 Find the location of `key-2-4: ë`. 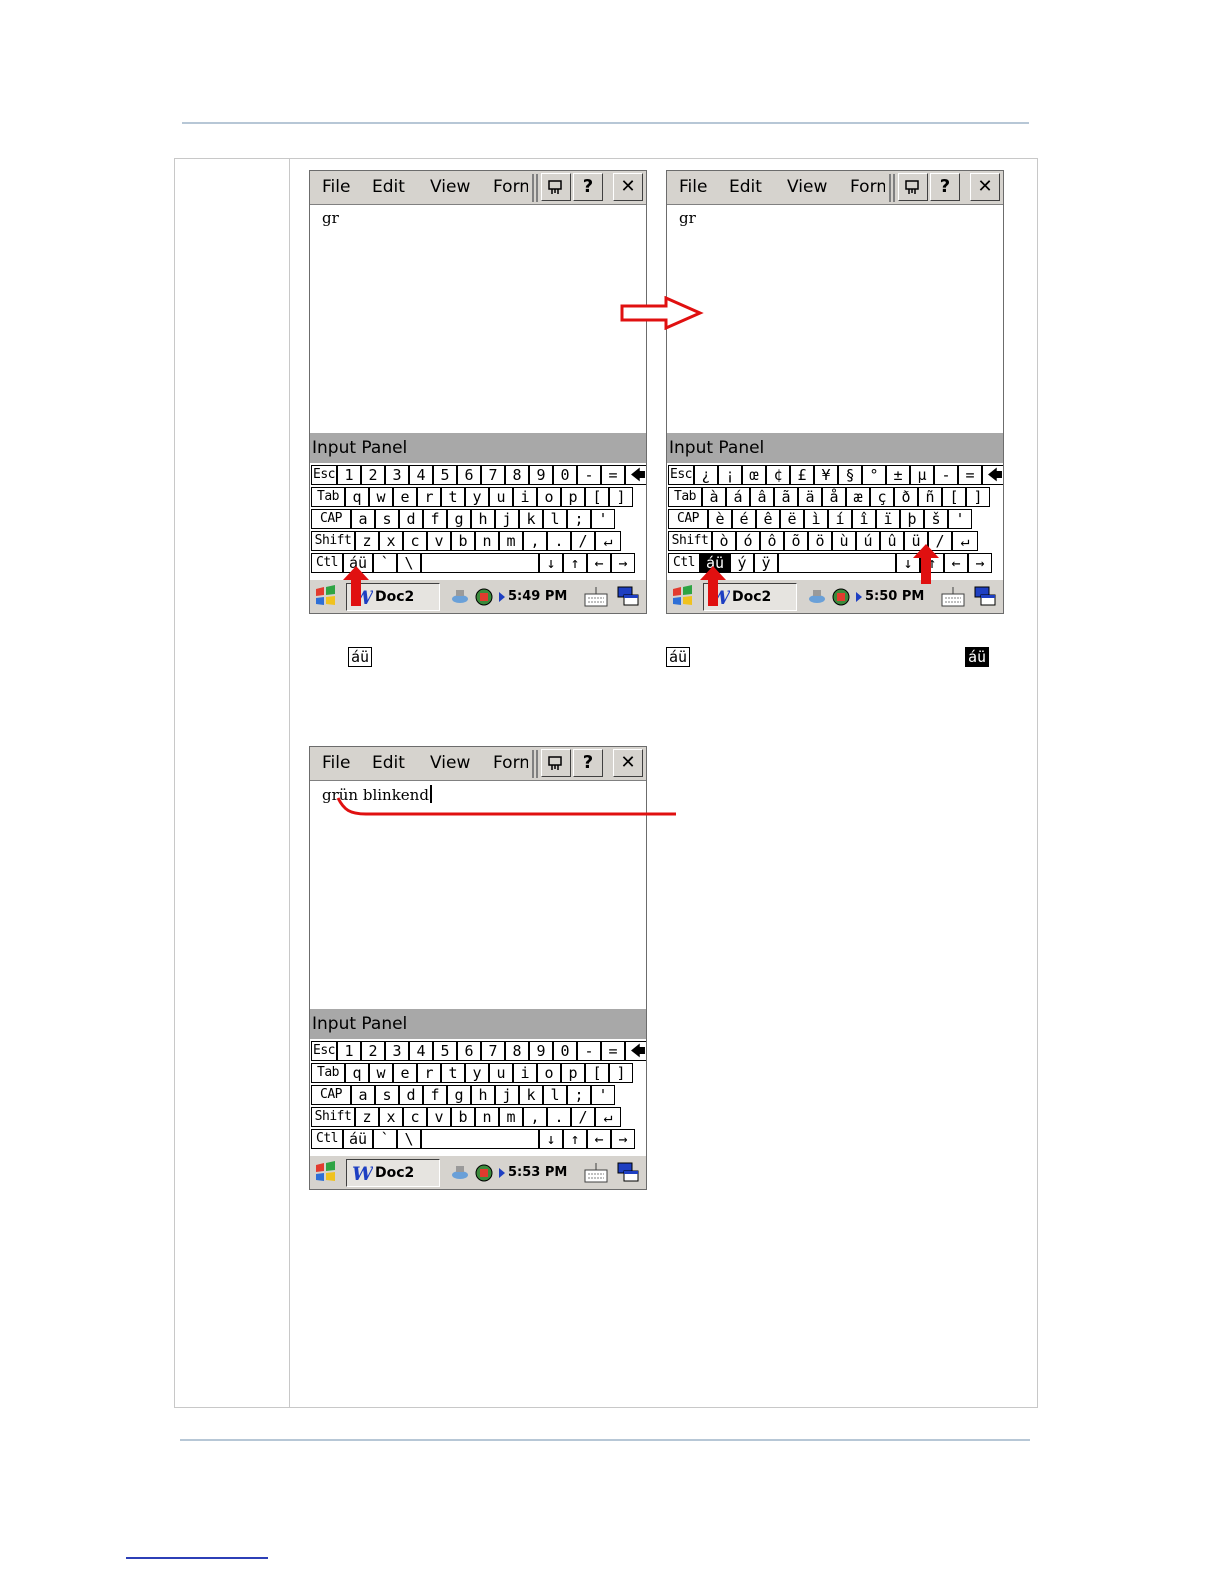

key-2-4: ë is located at coordinates (792, 519).